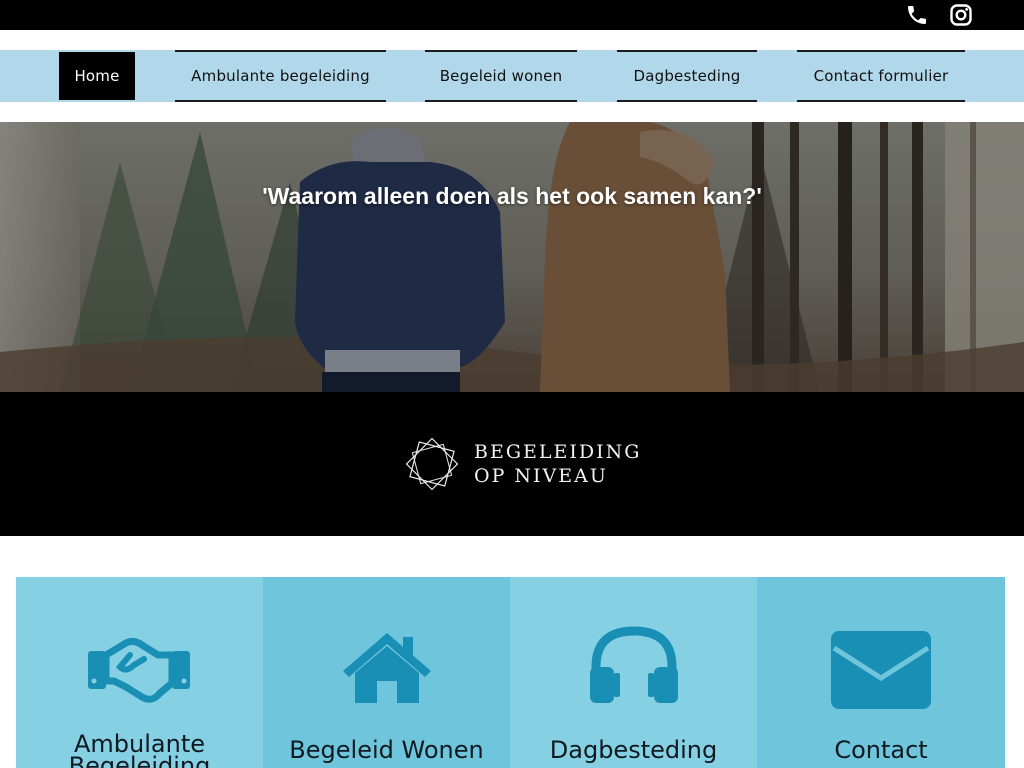 The image size is (1024, 768). What do you see at coordinates (387, 668) in the screenshot?
I see `house-icon` at bounding box center [387, 668].